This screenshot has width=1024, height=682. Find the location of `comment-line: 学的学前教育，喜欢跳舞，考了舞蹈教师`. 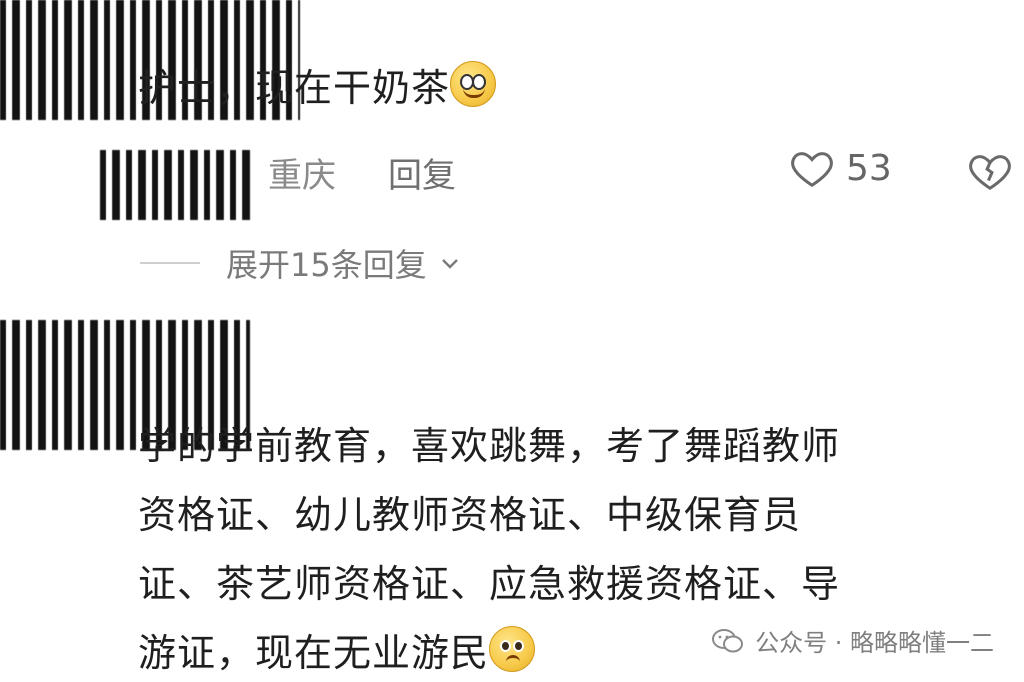

comment-line: 学的学前教育，喜欢跳舞，考了舞蹈教师 is located at coordinates (489, 446).